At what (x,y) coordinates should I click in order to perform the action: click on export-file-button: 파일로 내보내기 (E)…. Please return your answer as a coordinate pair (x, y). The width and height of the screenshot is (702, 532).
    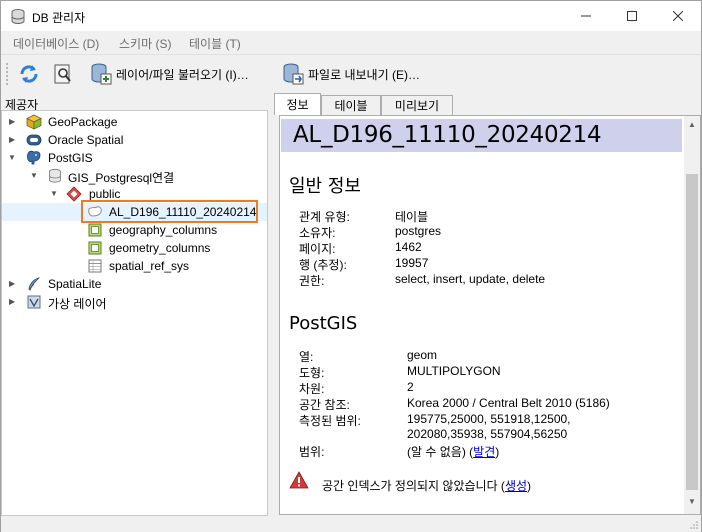
    Looking at the image, I should click on (350, 74).